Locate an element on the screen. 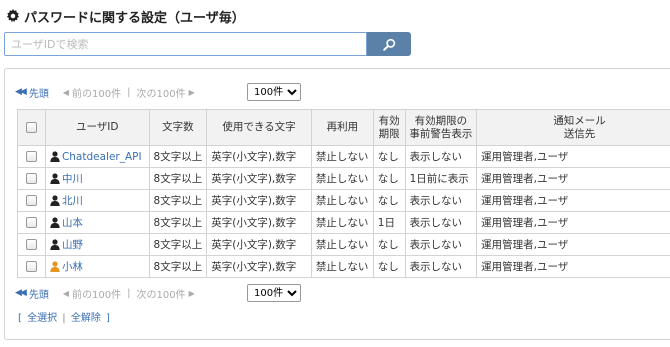 The width and height of the screenshot is (670, 347). user-link: 小林 is located at coordinates (97, 266).